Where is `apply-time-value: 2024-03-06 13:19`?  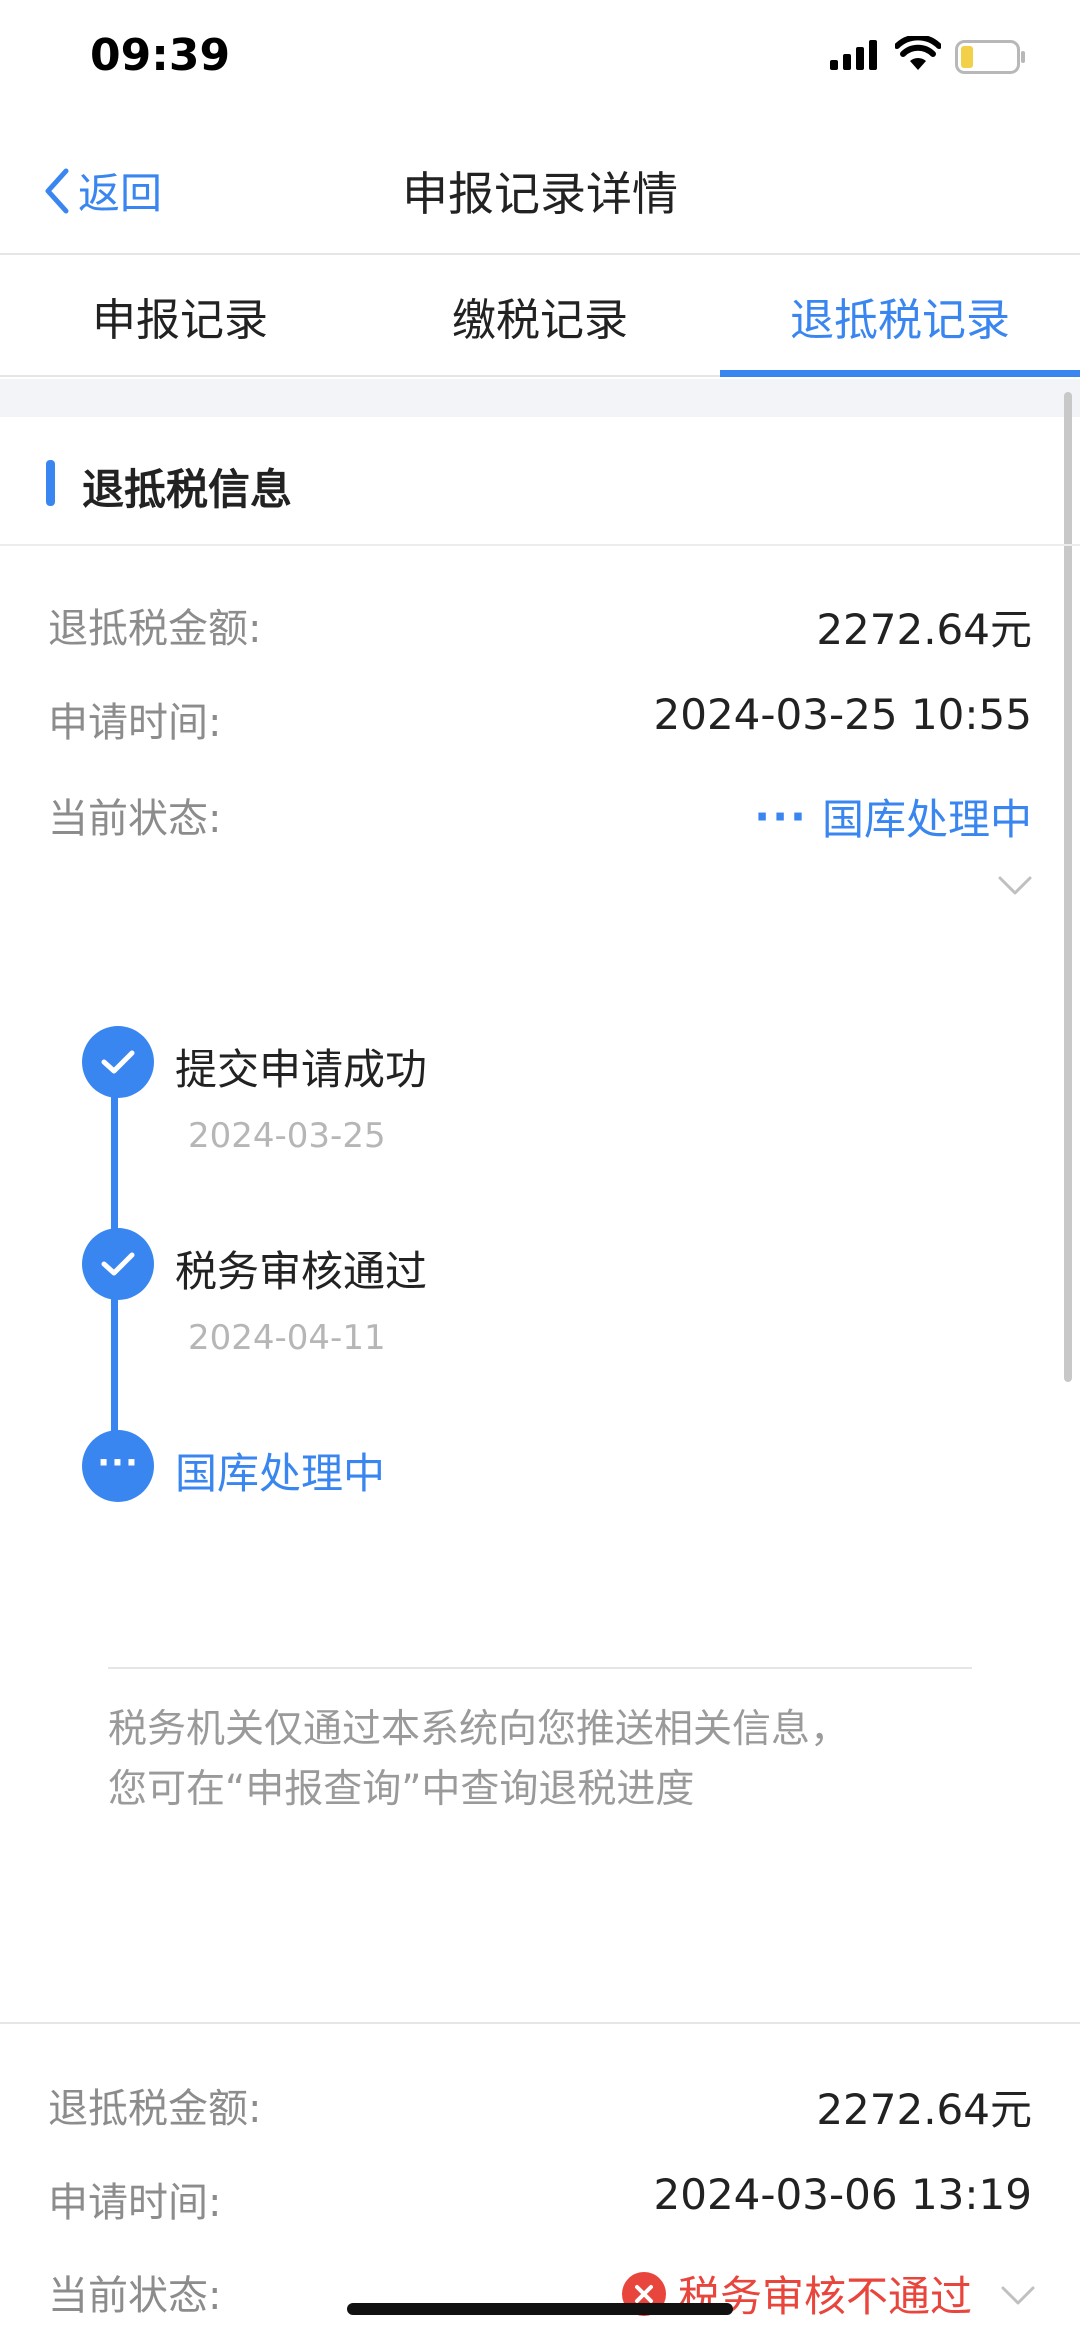 apply-time-value: 2024-03-06 13:19 is located at coordinates (842, 2194).